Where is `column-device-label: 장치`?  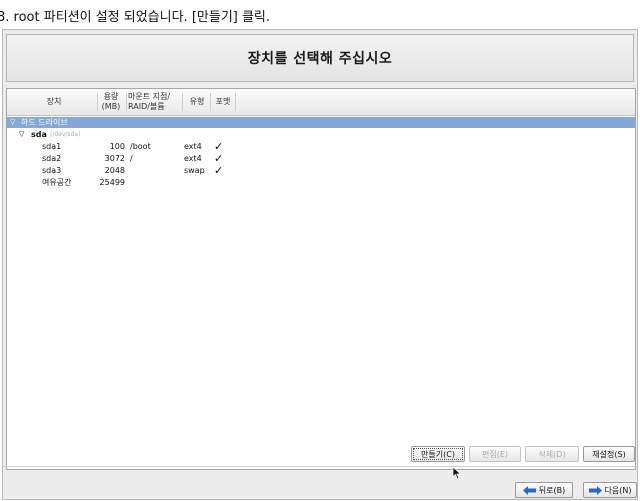 column-device-label: 장치 is located at coordinates (54, 101).